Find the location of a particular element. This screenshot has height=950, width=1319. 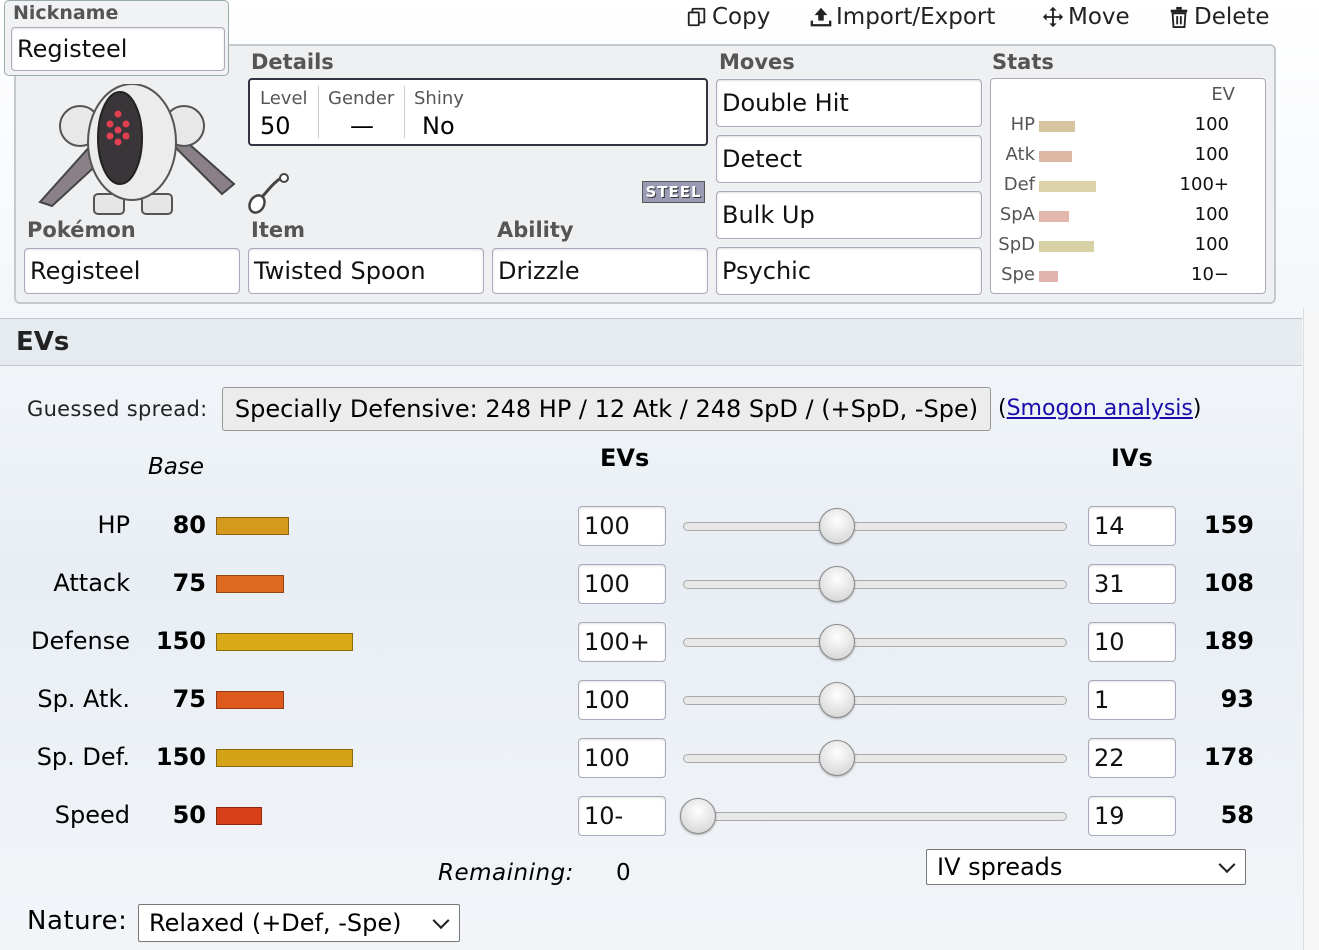

stat-total: 189 is located at coordinates (1228, 641).